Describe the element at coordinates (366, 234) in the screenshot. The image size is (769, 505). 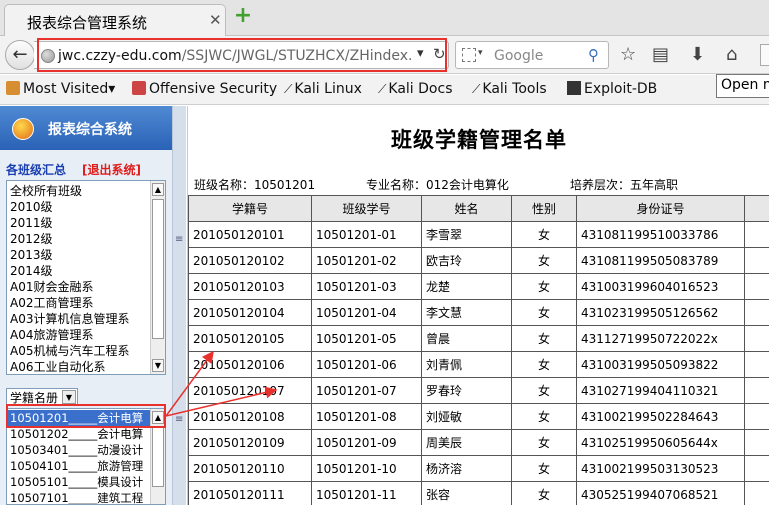
I see `table-cell: 10501201-01` at that location.